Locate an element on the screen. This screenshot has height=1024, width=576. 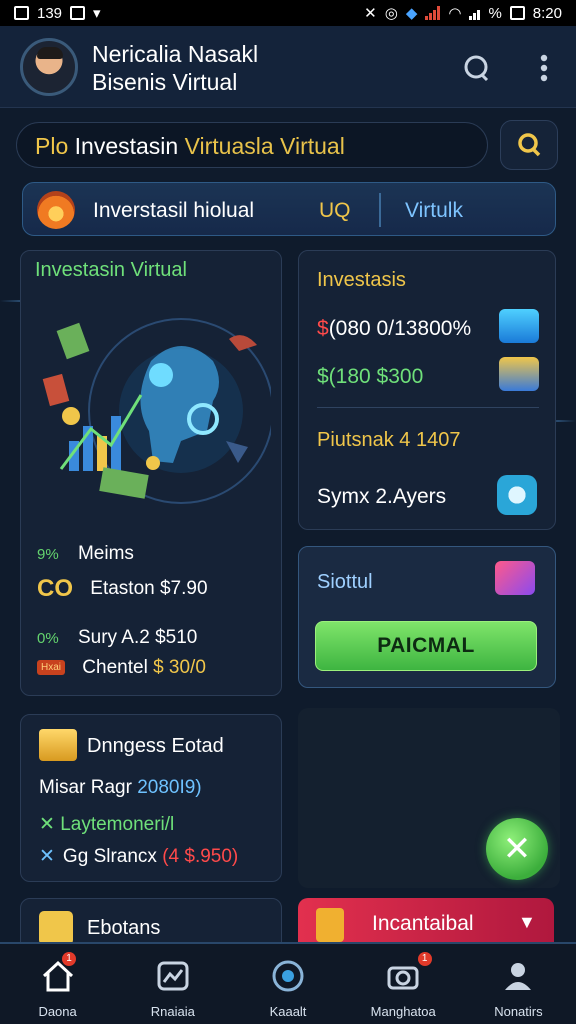
card-title: Investasis is located at coordinates (361, 280).